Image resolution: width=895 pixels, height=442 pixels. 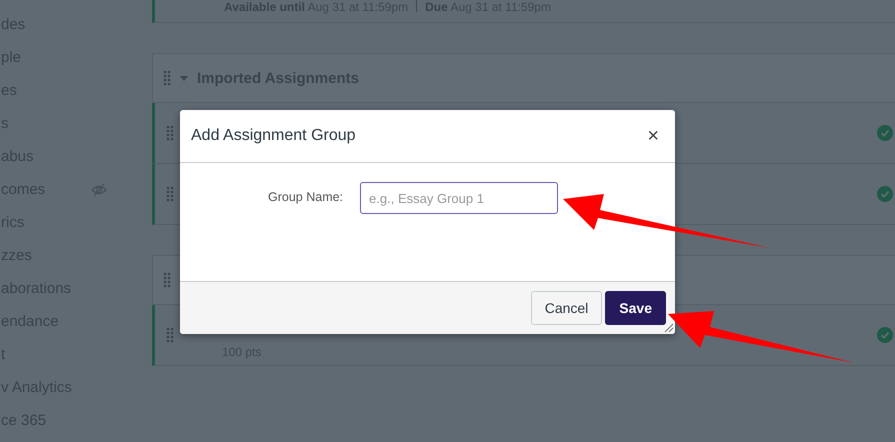 What do you see at coordinates (184, 78) in the screenshot?
I see `caret-icon` at bounding box center [184, 78].